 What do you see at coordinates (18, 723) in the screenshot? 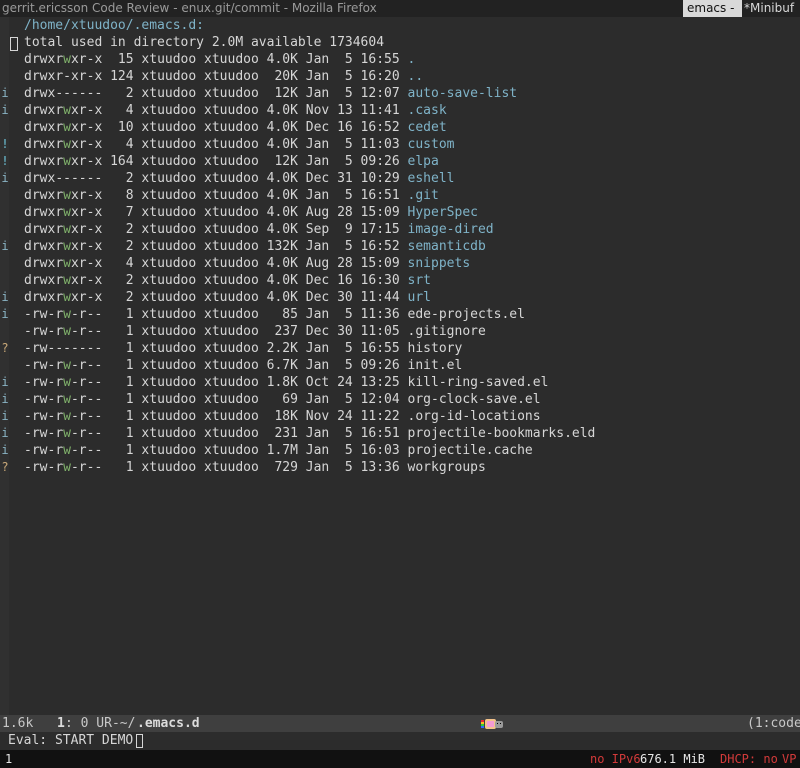
I see `buffer-size: 1.6k` at bounding box center [18, 723].